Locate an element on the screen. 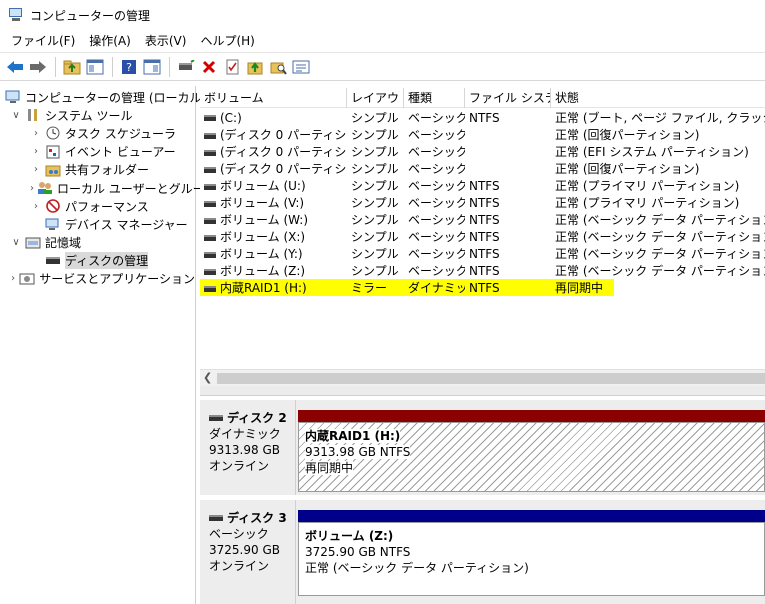 The image size is (765, 604). properties-button is located at coordinates (232, 67).